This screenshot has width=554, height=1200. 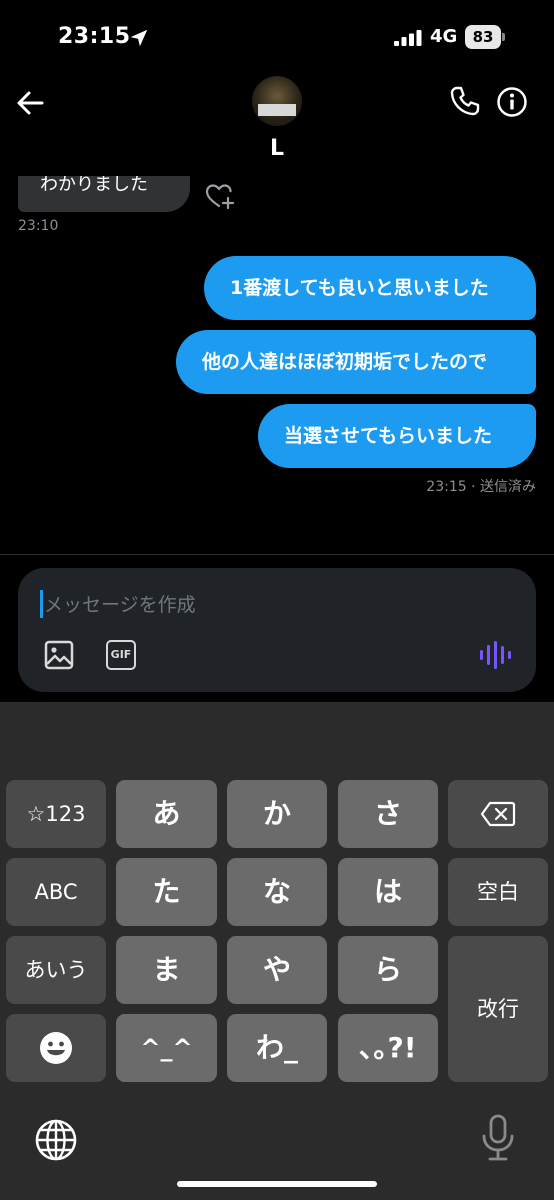 What do you see at coordinates (512, 102) in the screenshot?
I see `info-icon` at bounding box center [512, 102].